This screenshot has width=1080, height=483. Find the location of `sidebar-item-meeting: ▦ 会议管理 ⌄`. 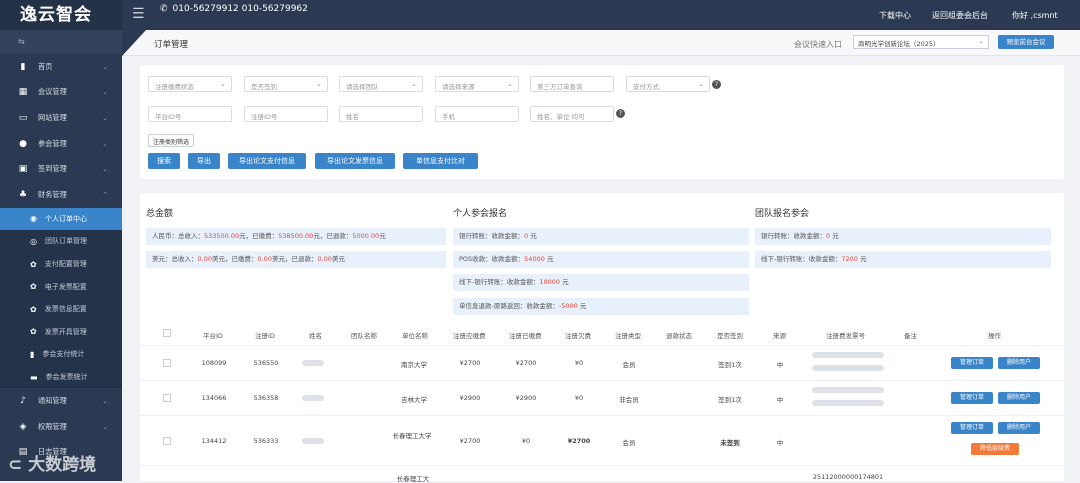

sidebar-item-meeting: ▦ 会议管理 ⌄ is located at coordinates (61, 93).